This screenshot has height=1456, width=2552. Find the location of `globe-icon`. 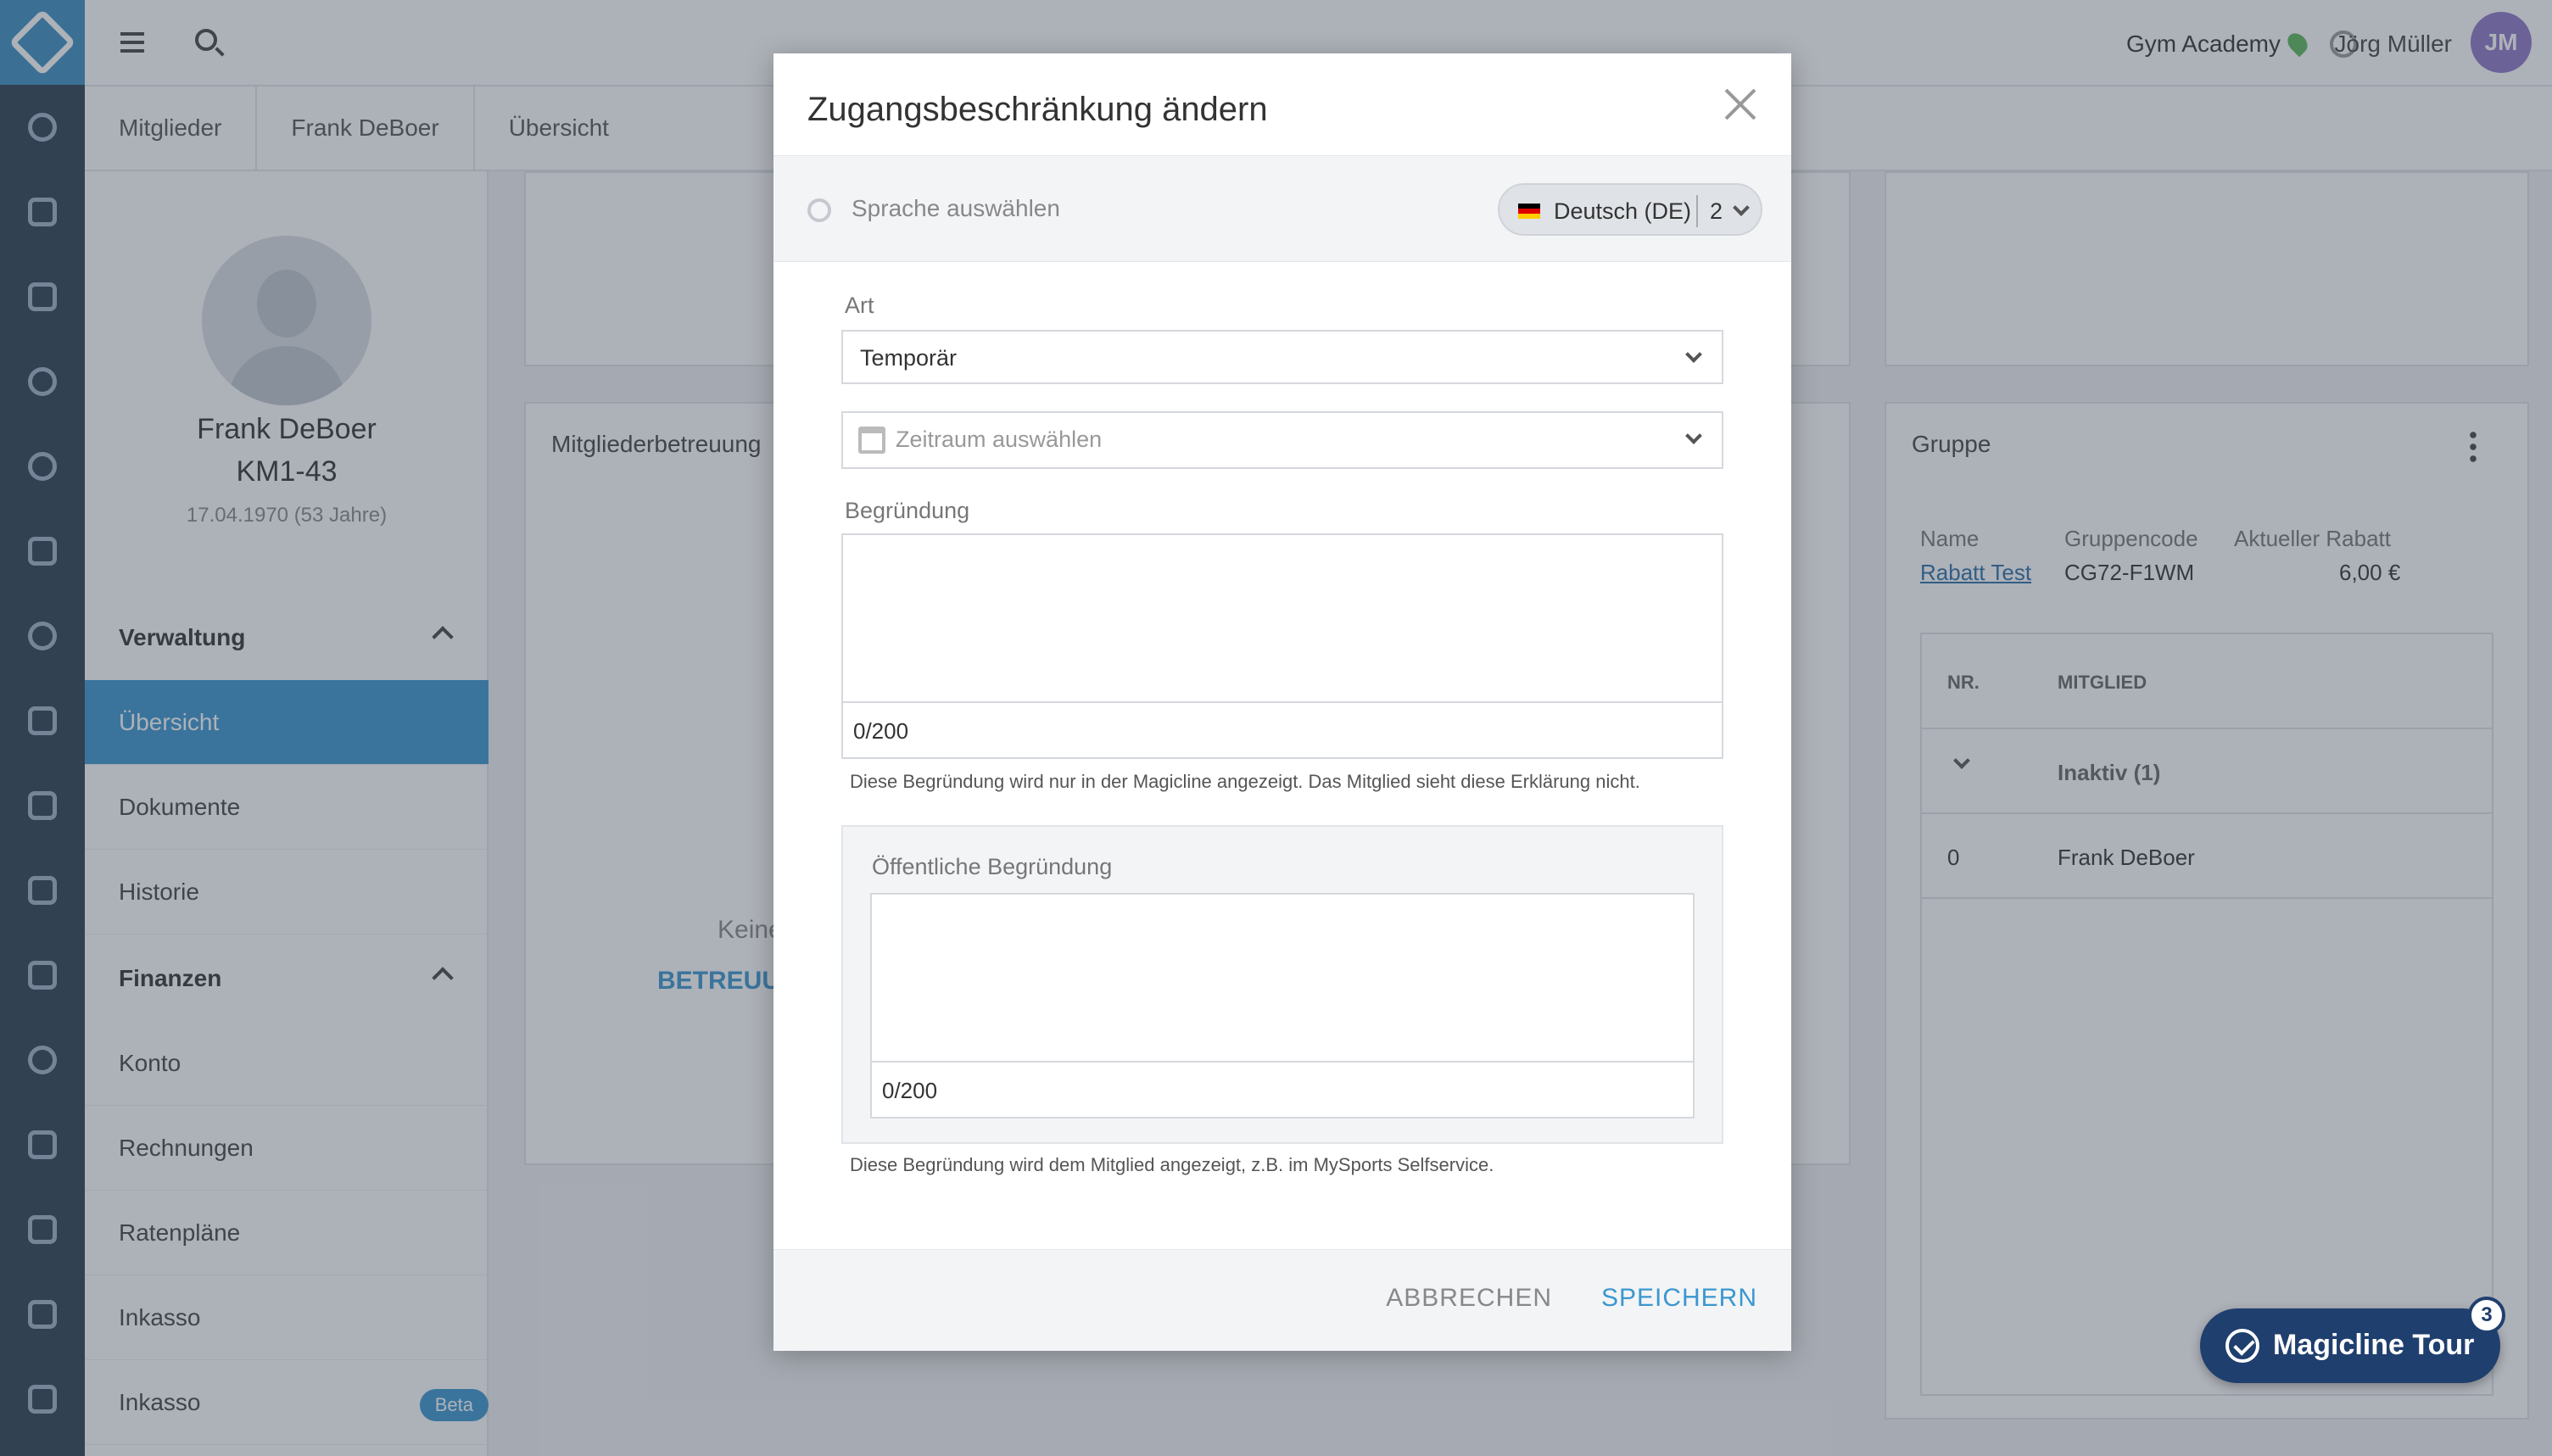

globe-icon is located at coordinates (819, 210).